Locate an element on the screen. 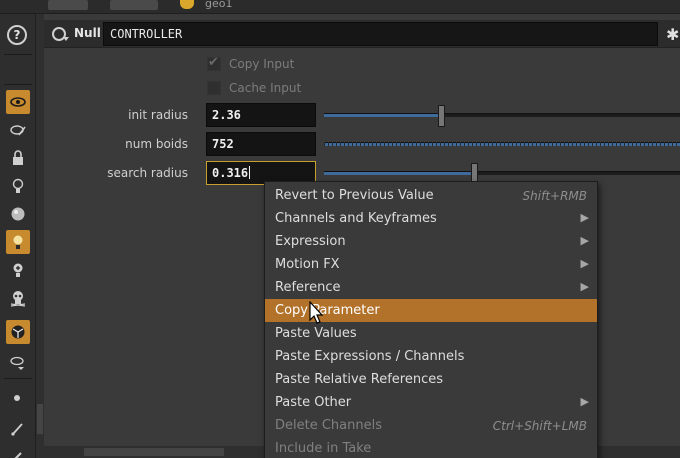 This screenshot has height=458, width=680. menu-item-shortcut: Shift+RMB is located at coordinates (554, 196).